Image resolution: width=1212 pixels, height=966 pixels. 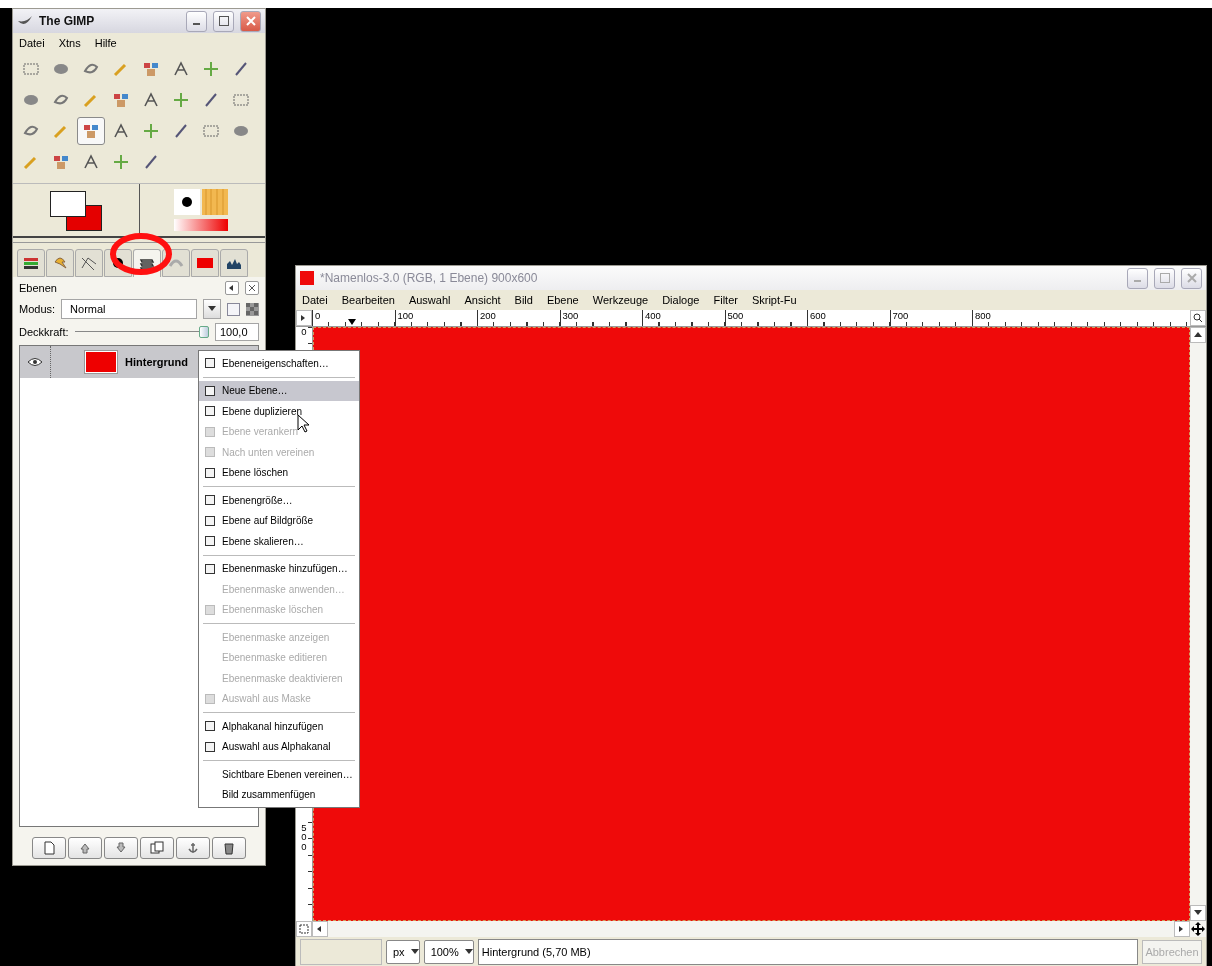 I want to click on menu-item: Skript-Fu, so click(x=774, y=300).